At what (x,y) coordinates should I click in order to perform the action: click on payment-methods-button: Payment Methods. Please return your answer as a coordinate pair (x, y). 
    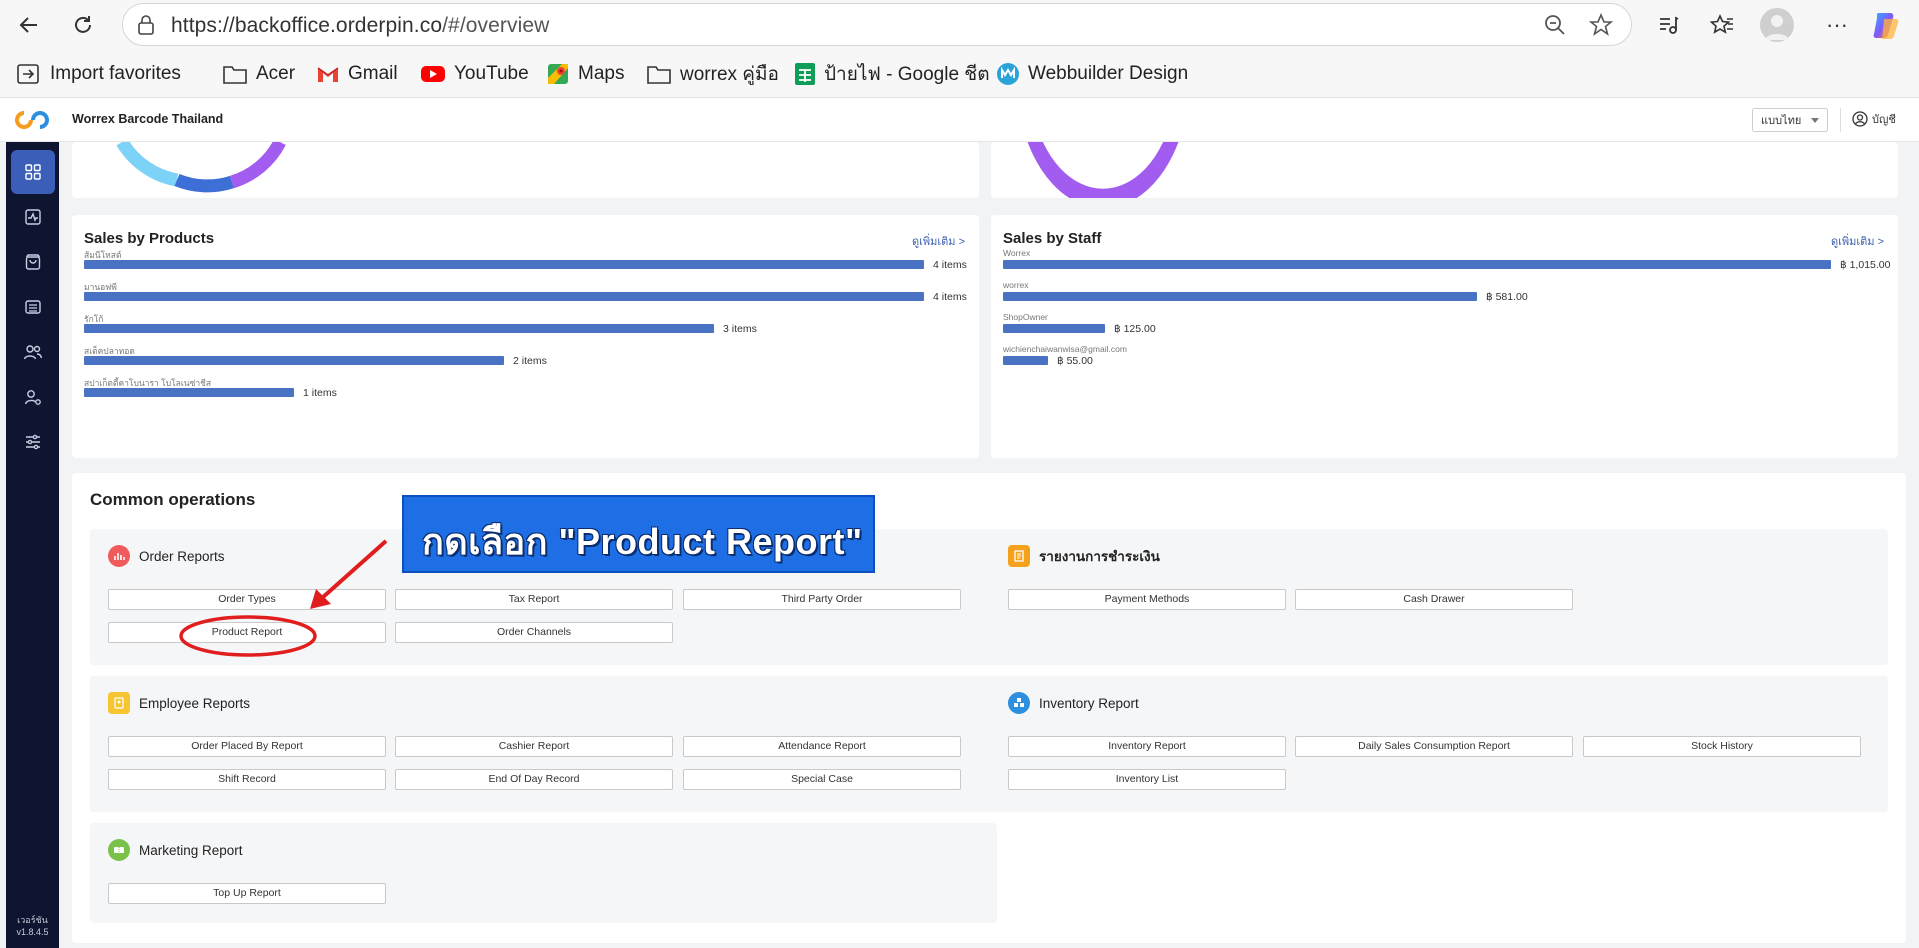
    Looking at the image, I should click on (1147, 599).